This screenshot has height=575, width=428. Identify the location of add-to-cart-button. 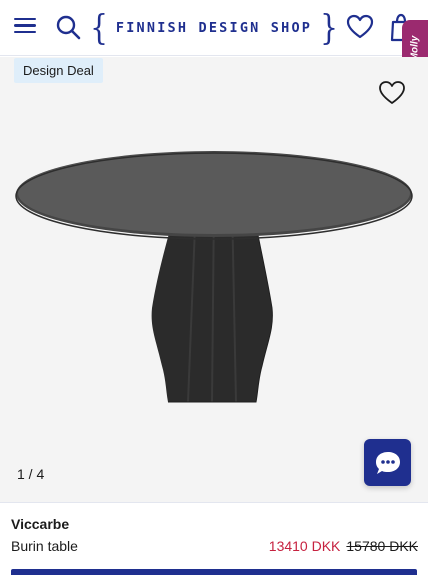
(214, 572).